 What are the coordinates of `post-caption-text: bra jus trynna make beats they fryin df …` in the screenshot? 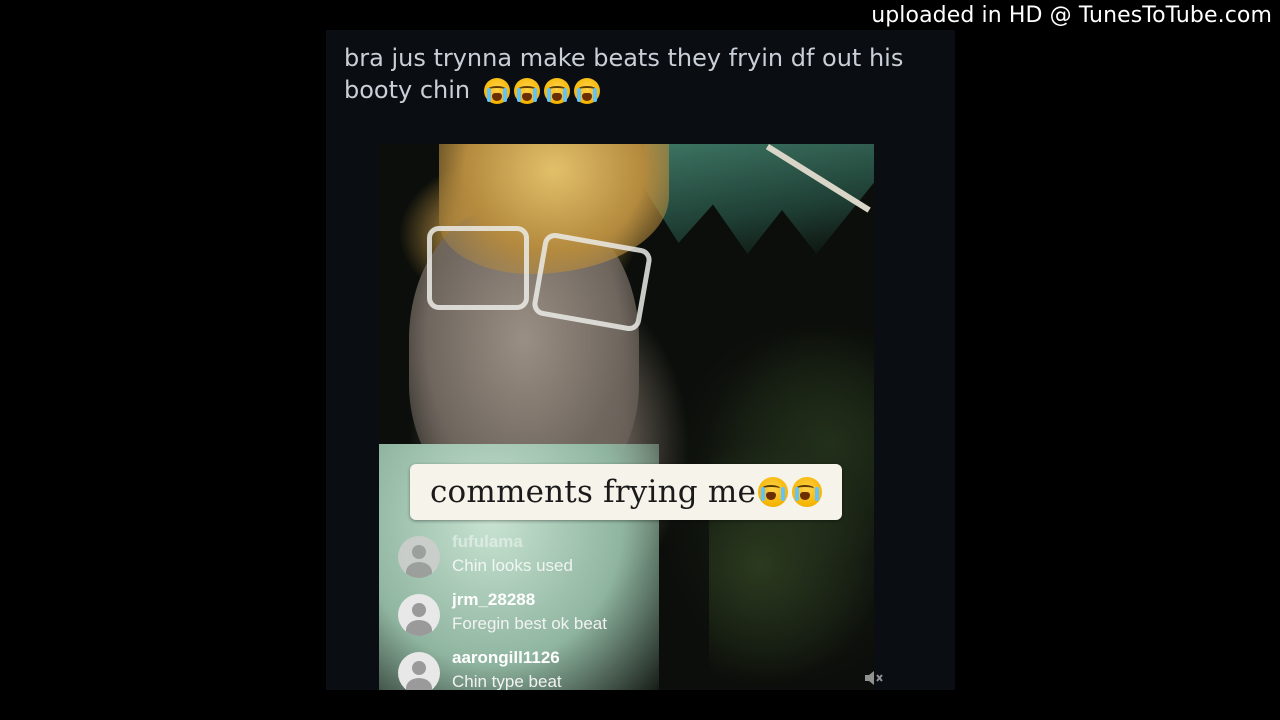 It's located at (624, 74).